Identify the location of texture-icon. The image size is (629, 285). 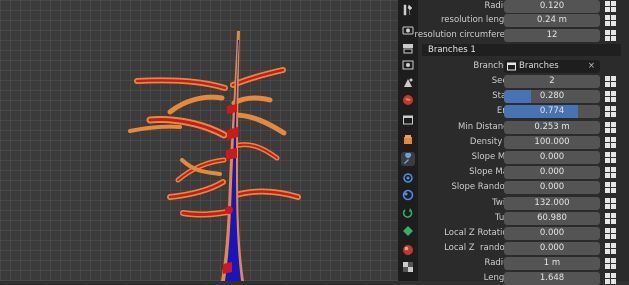
(408, 267).